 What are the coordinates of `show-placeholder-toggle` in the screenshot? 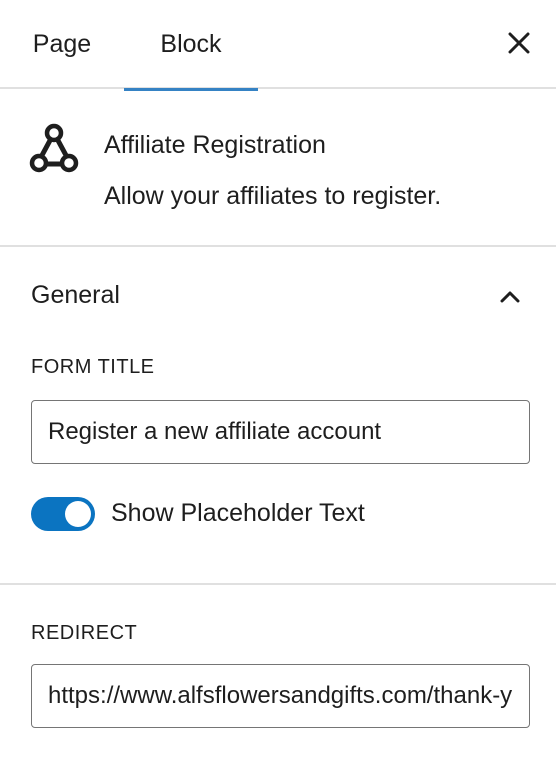 It's located at (63, 514).